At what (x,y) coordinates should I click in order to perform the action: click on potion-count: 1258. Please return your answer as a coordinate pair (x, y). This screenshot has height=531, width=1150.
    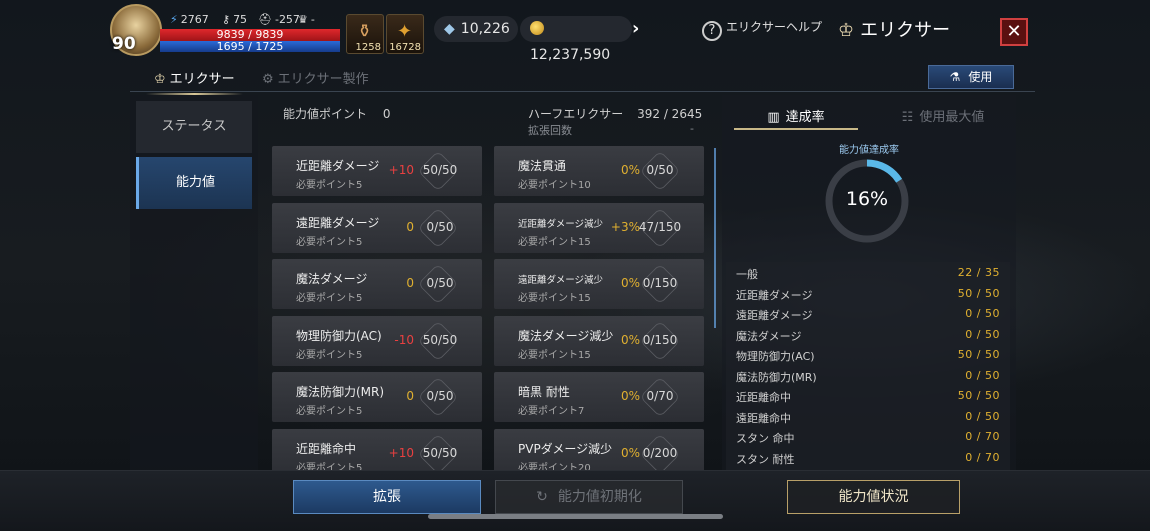
    Looking at the image, I should click on (368, 47).